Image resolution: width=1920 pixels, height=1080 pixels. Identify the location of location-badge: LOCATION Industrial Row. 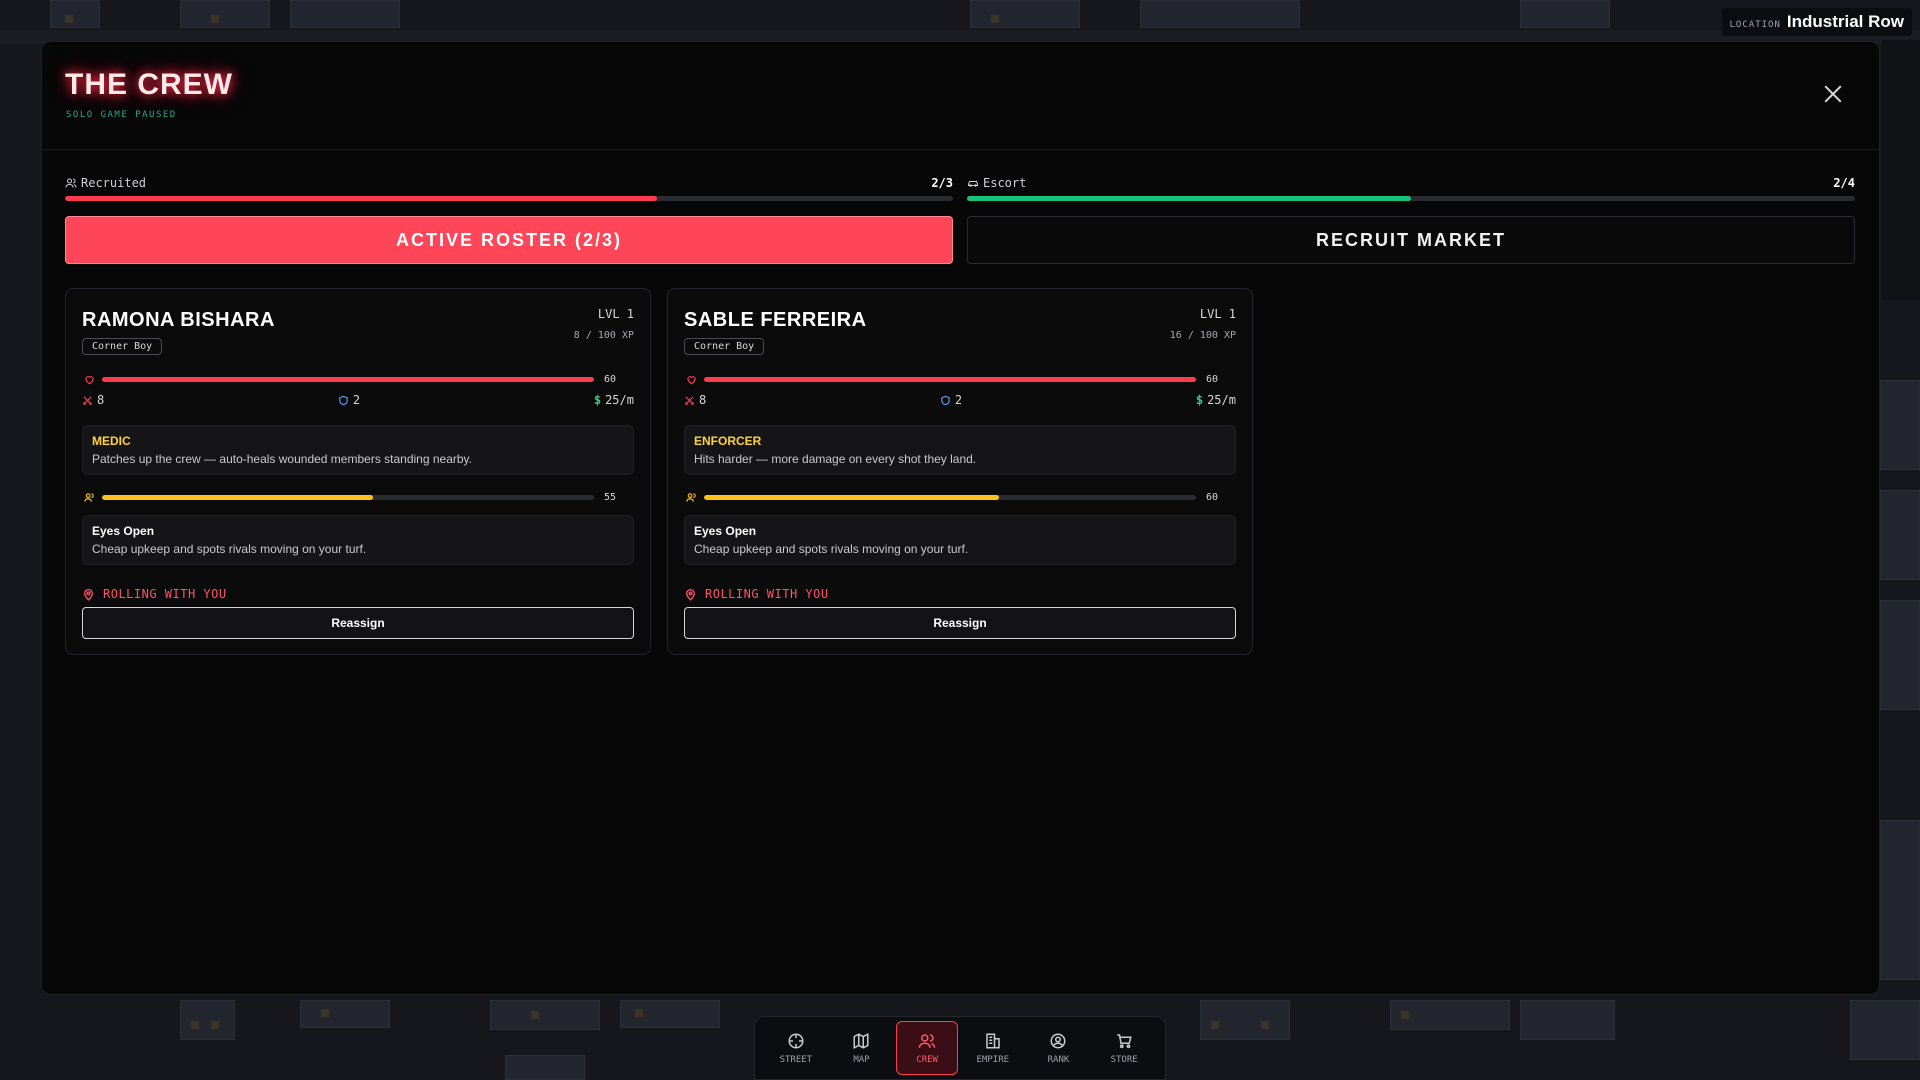
(1816, 22).